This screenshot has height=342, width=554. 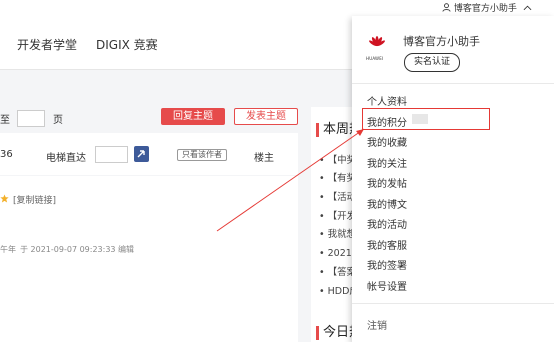 I want to click on huawei-logo-text: HUAWEI, so click(x=375, y=58).